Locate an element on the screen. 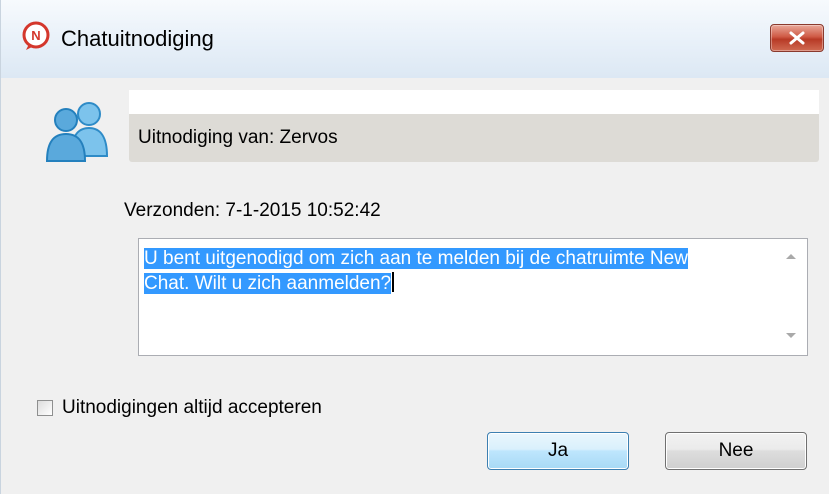 The width and height of the screenshot is (829, 494). close-icon is located at coordinates (797, 38).